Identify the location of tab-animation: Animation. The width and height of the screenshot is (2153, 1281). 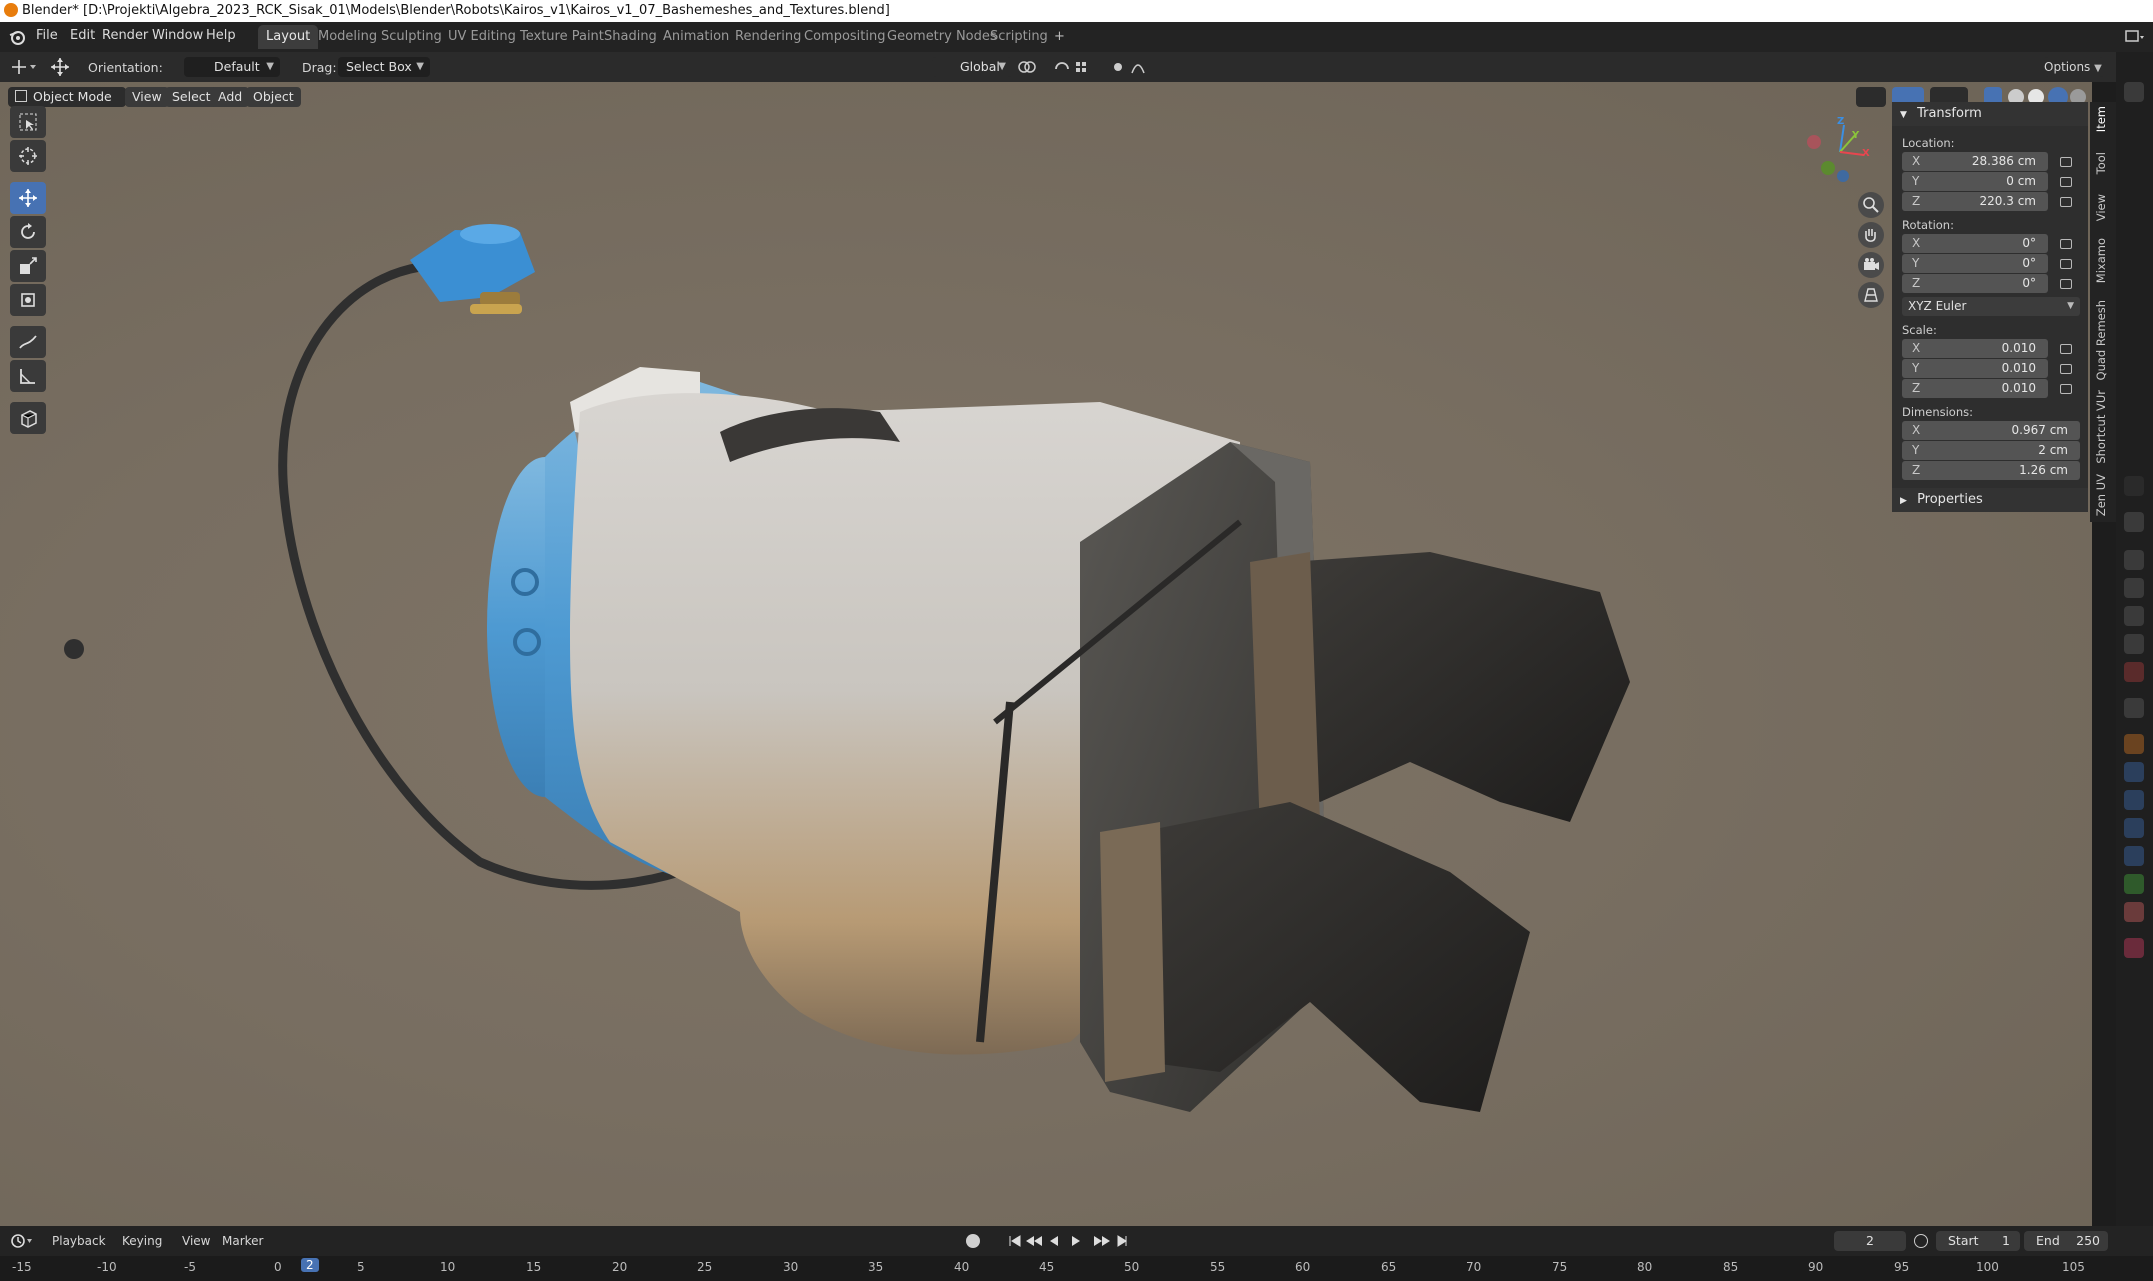
(696, 37).